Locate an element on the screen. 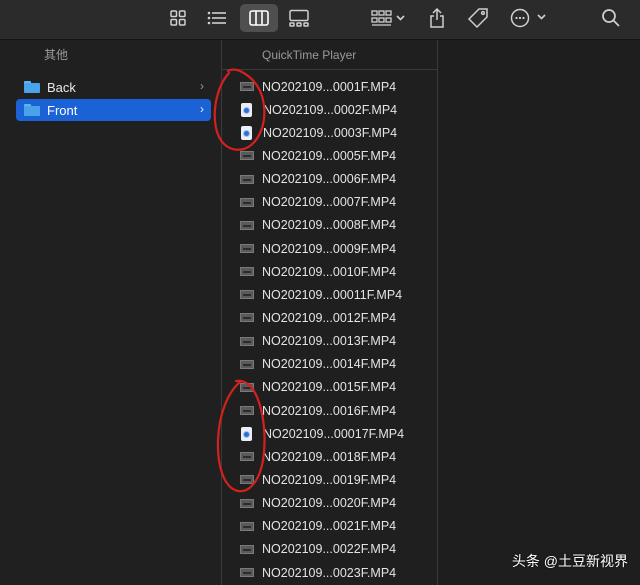 The height and width of the screenshot is (585, 640). gallery-icon is located at coordinates (299, 18).